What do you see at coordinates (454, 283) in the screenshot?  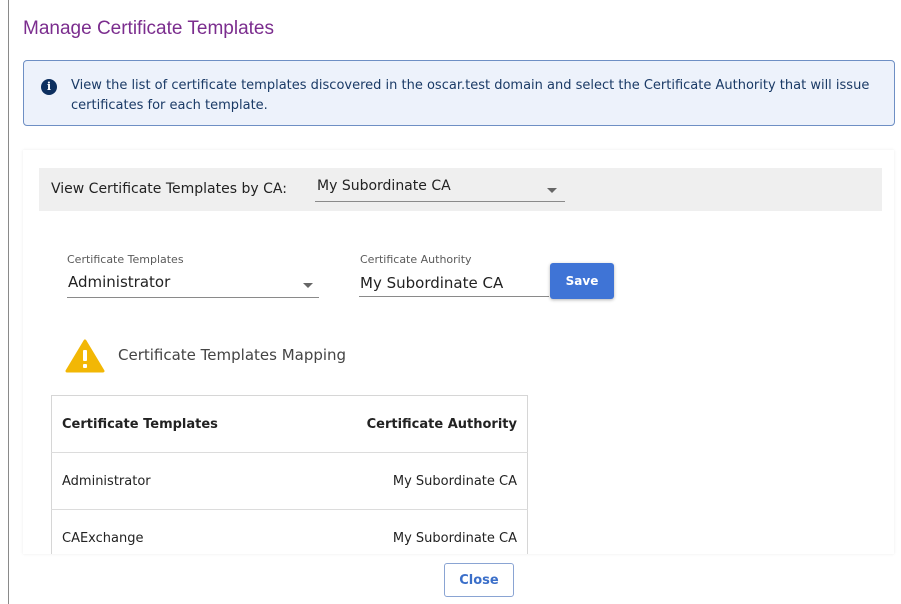 I see `authority-input` at bounding box center [454, 283].